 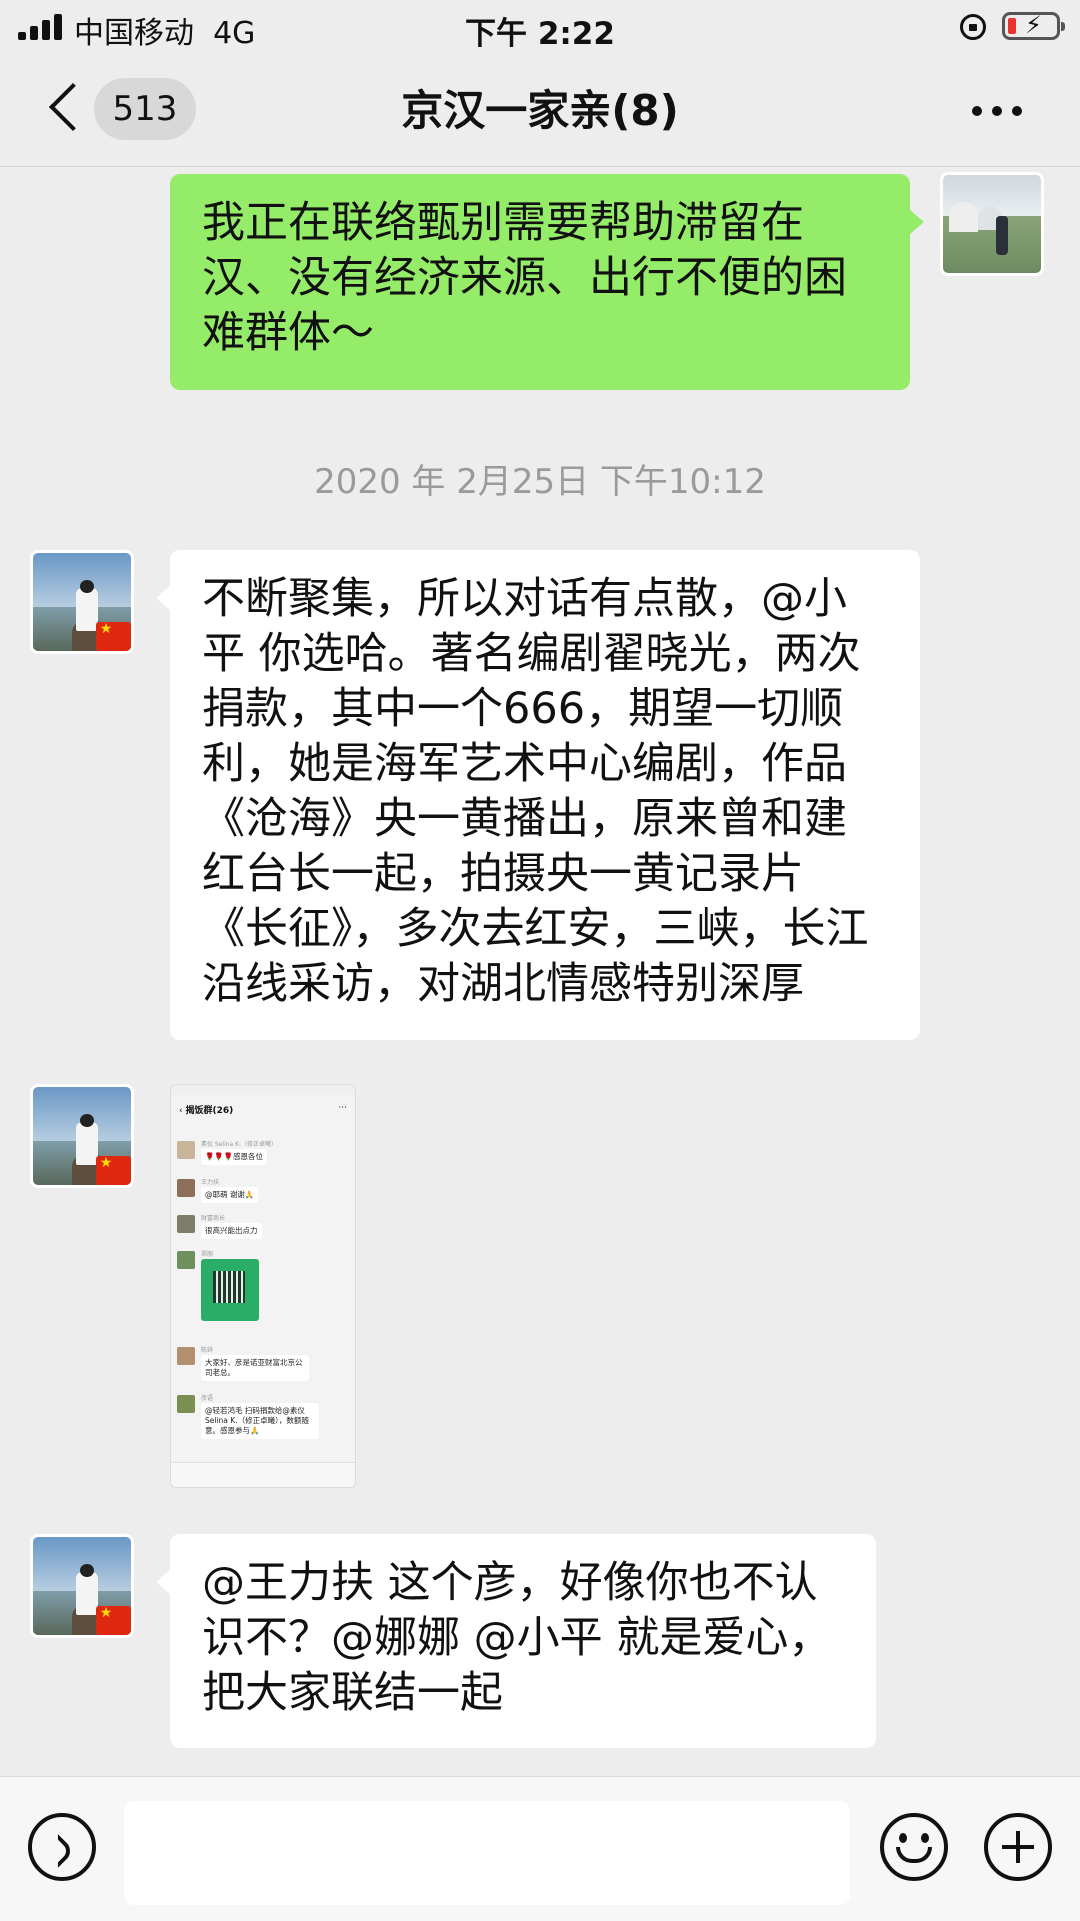 I want to click on message-bubble-incoming: @王力扶 这个彦，好像你也不认识不？@娜娜 @小平 就是爱心，把大家联结一起, so click(x=516, y=1641).